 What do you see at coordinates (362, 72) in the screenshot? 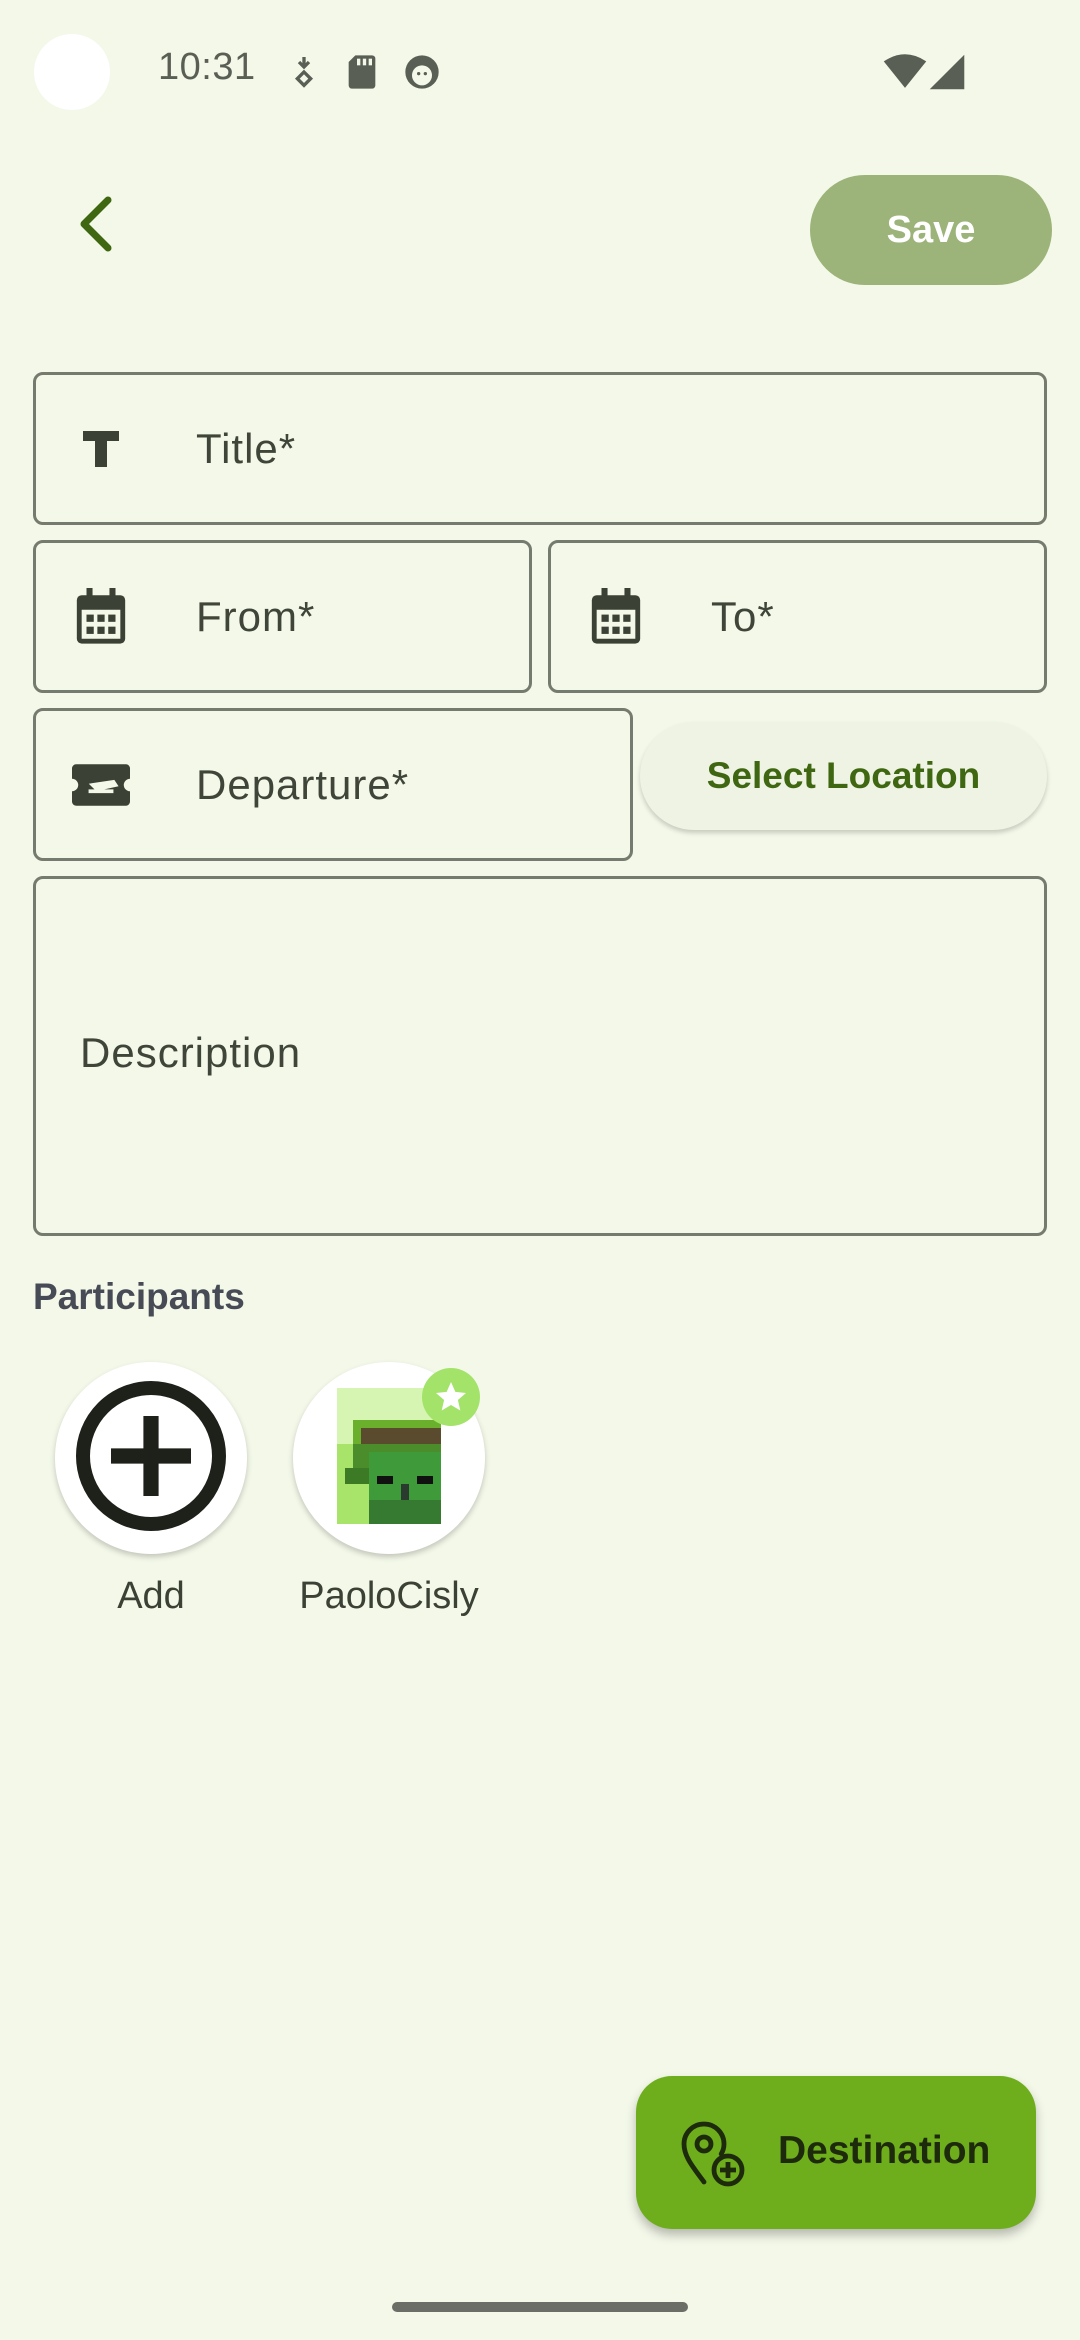
I see `sd-card-icon` at bounding box center [362, 72].